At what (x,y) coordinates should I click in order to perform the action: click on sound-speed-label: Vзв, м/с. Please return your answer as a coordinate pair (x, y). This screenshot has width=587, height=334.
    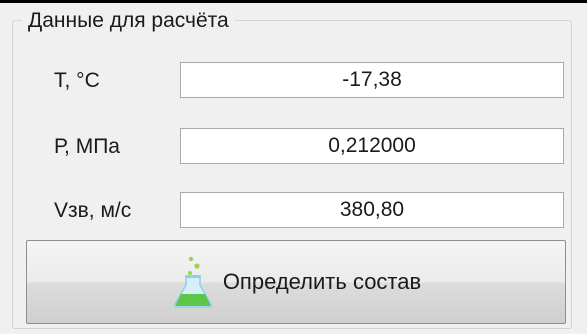
    Looking at the image, I should click on (93, 210).